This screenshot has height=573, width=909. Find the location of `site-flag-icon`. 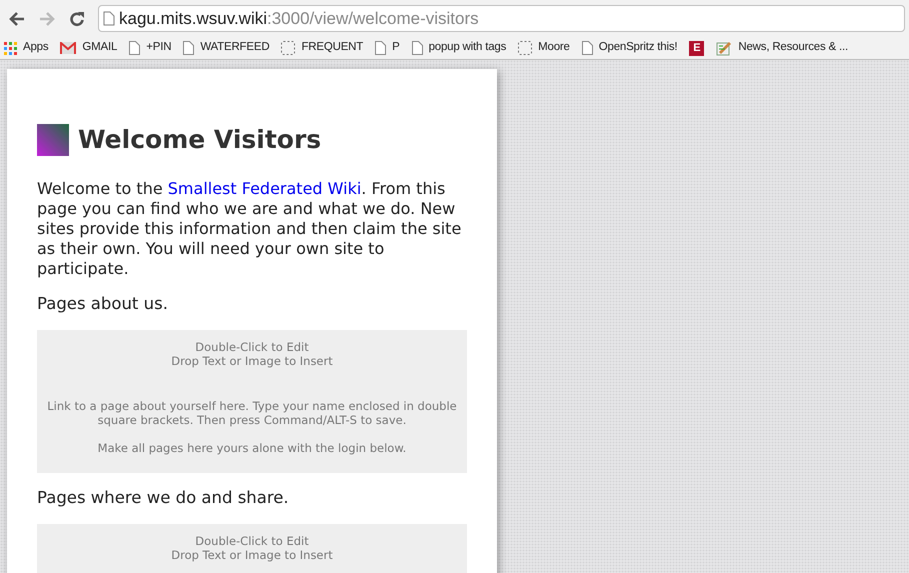

site-flag-icon is located at coordinates (53, 140).